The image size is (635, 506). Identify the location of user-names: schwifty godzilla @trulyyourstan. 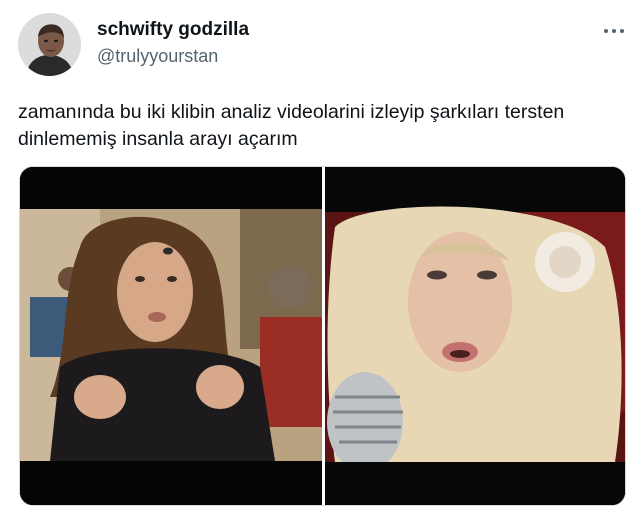
(173, 43).